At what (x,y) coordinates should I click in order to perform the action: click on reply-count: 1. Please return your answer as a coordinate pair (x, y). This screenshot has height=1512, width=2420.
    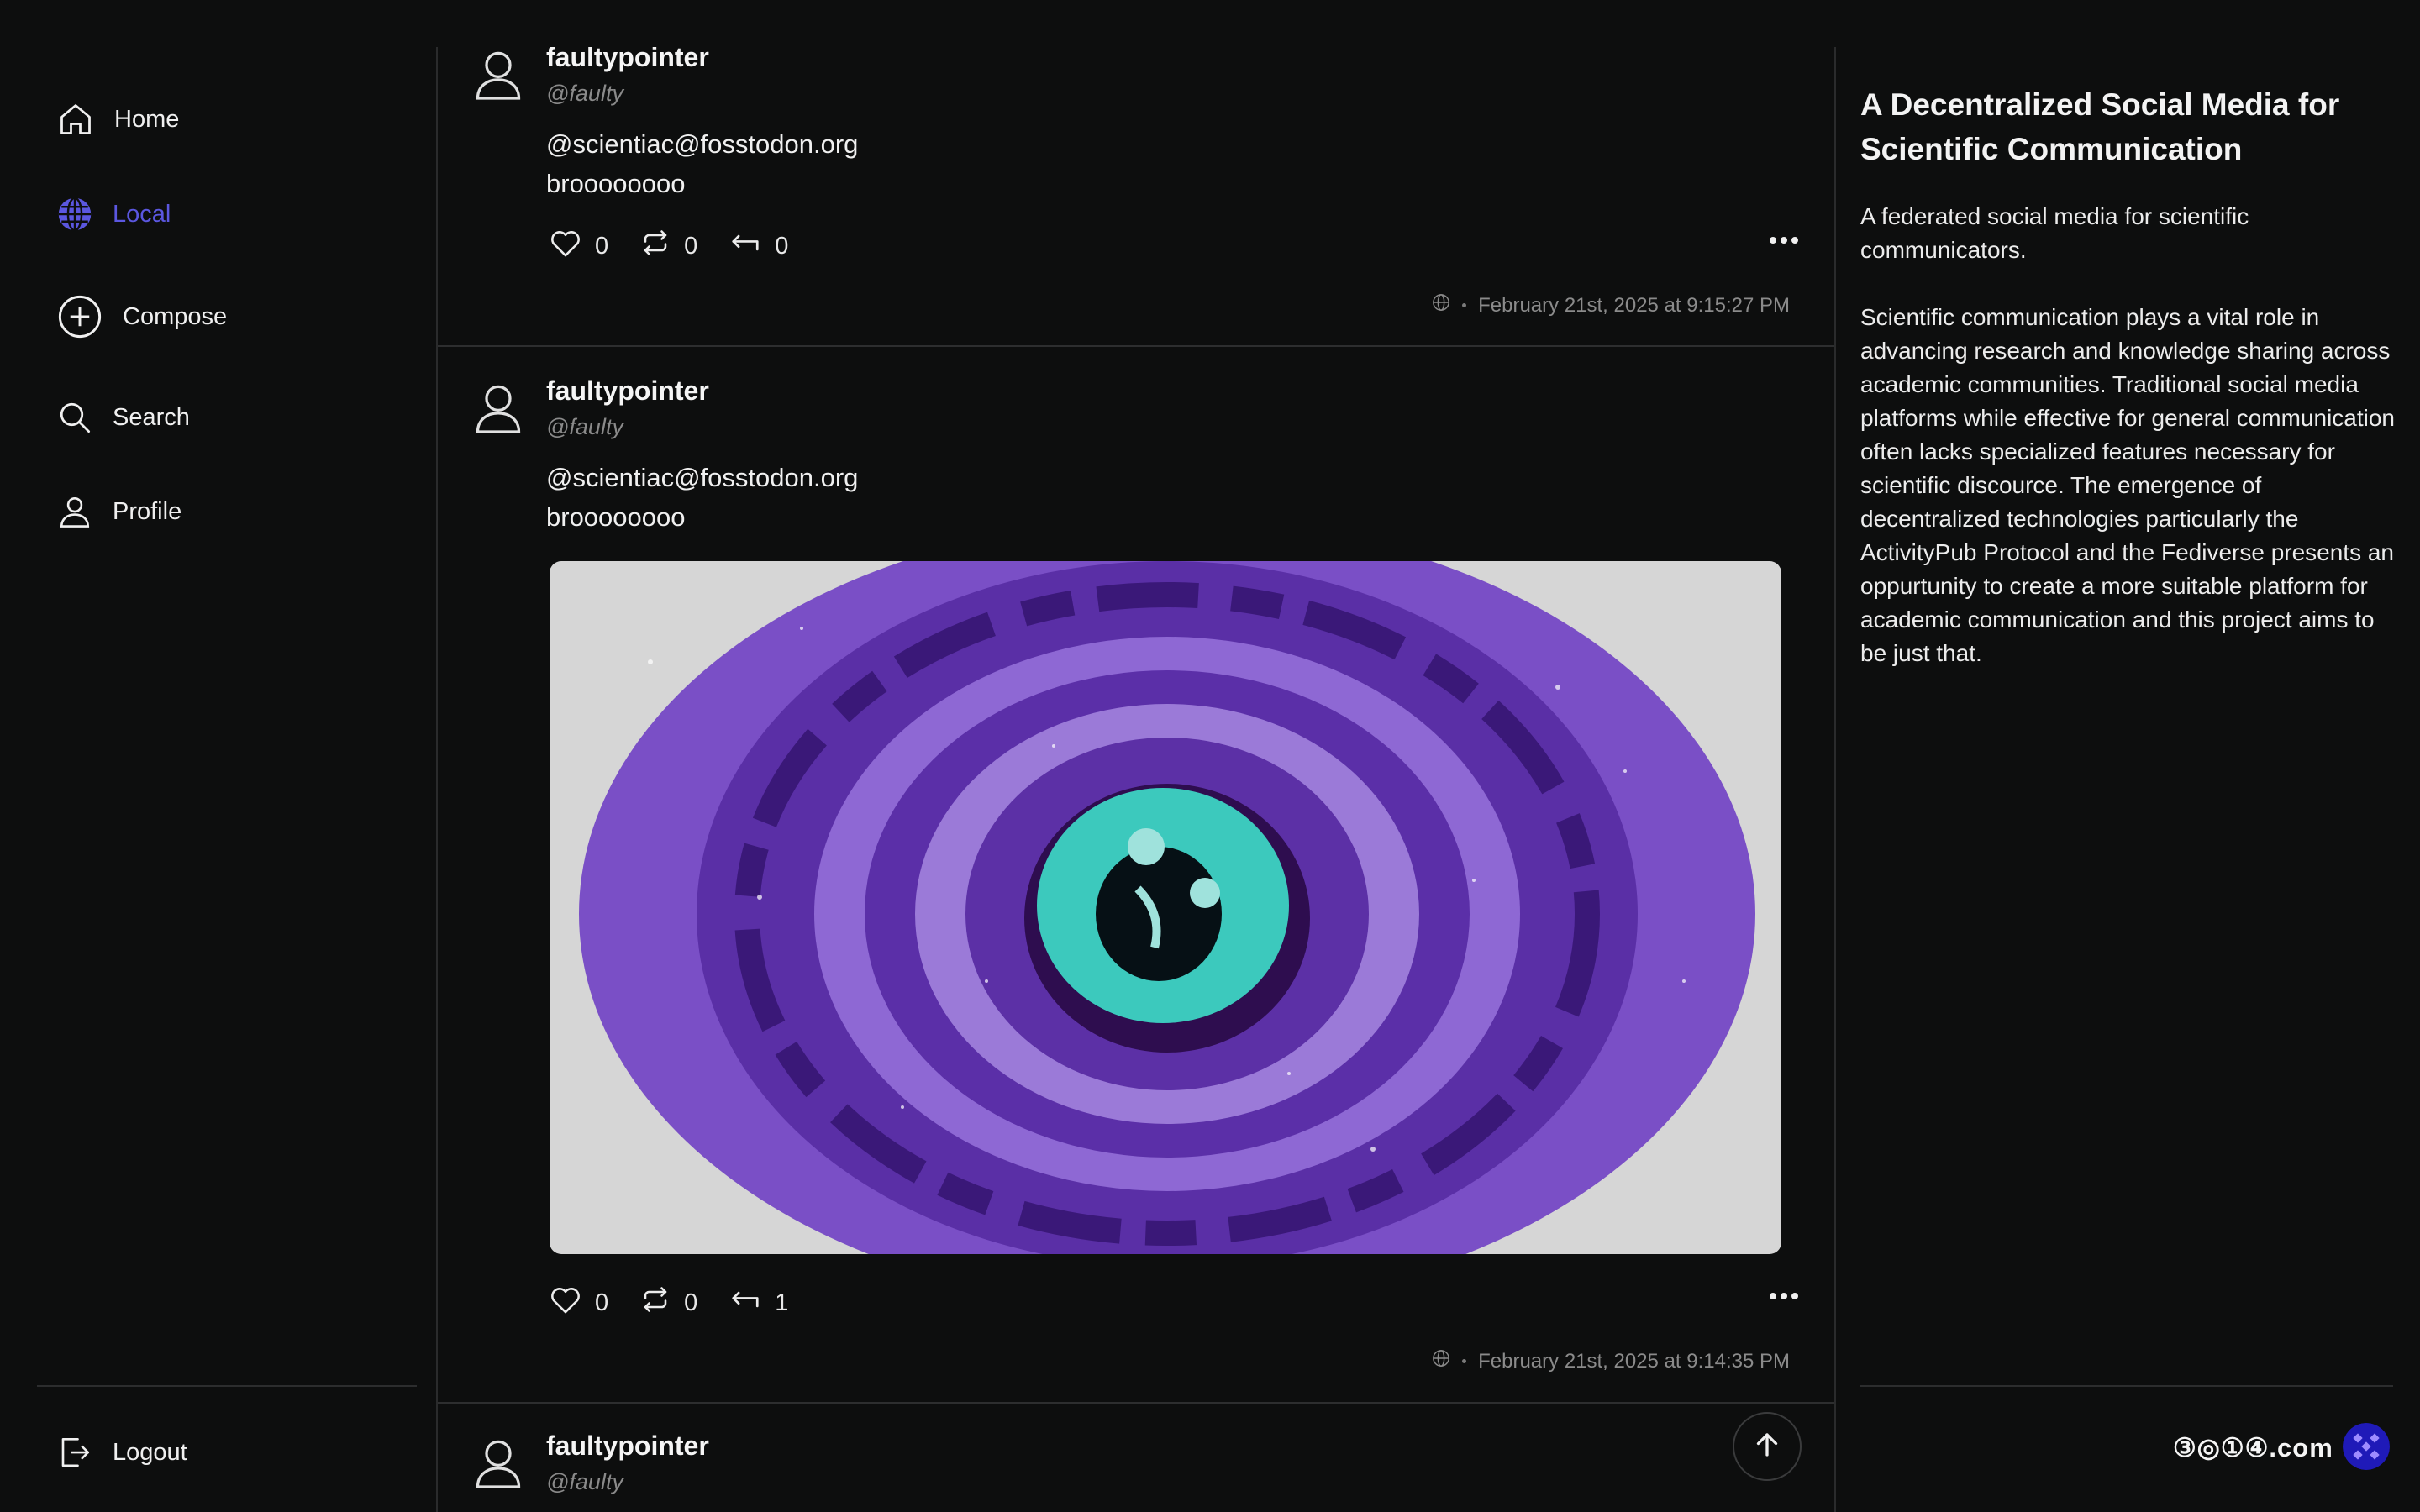
    Looking at the image, I should click on (782, 1302).